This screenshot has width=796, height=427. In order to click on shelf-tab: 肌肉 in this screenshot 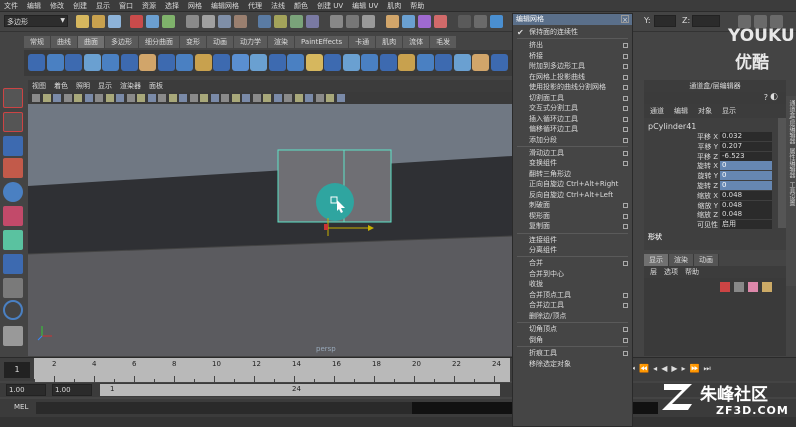, I will do `click(390, 42)`.